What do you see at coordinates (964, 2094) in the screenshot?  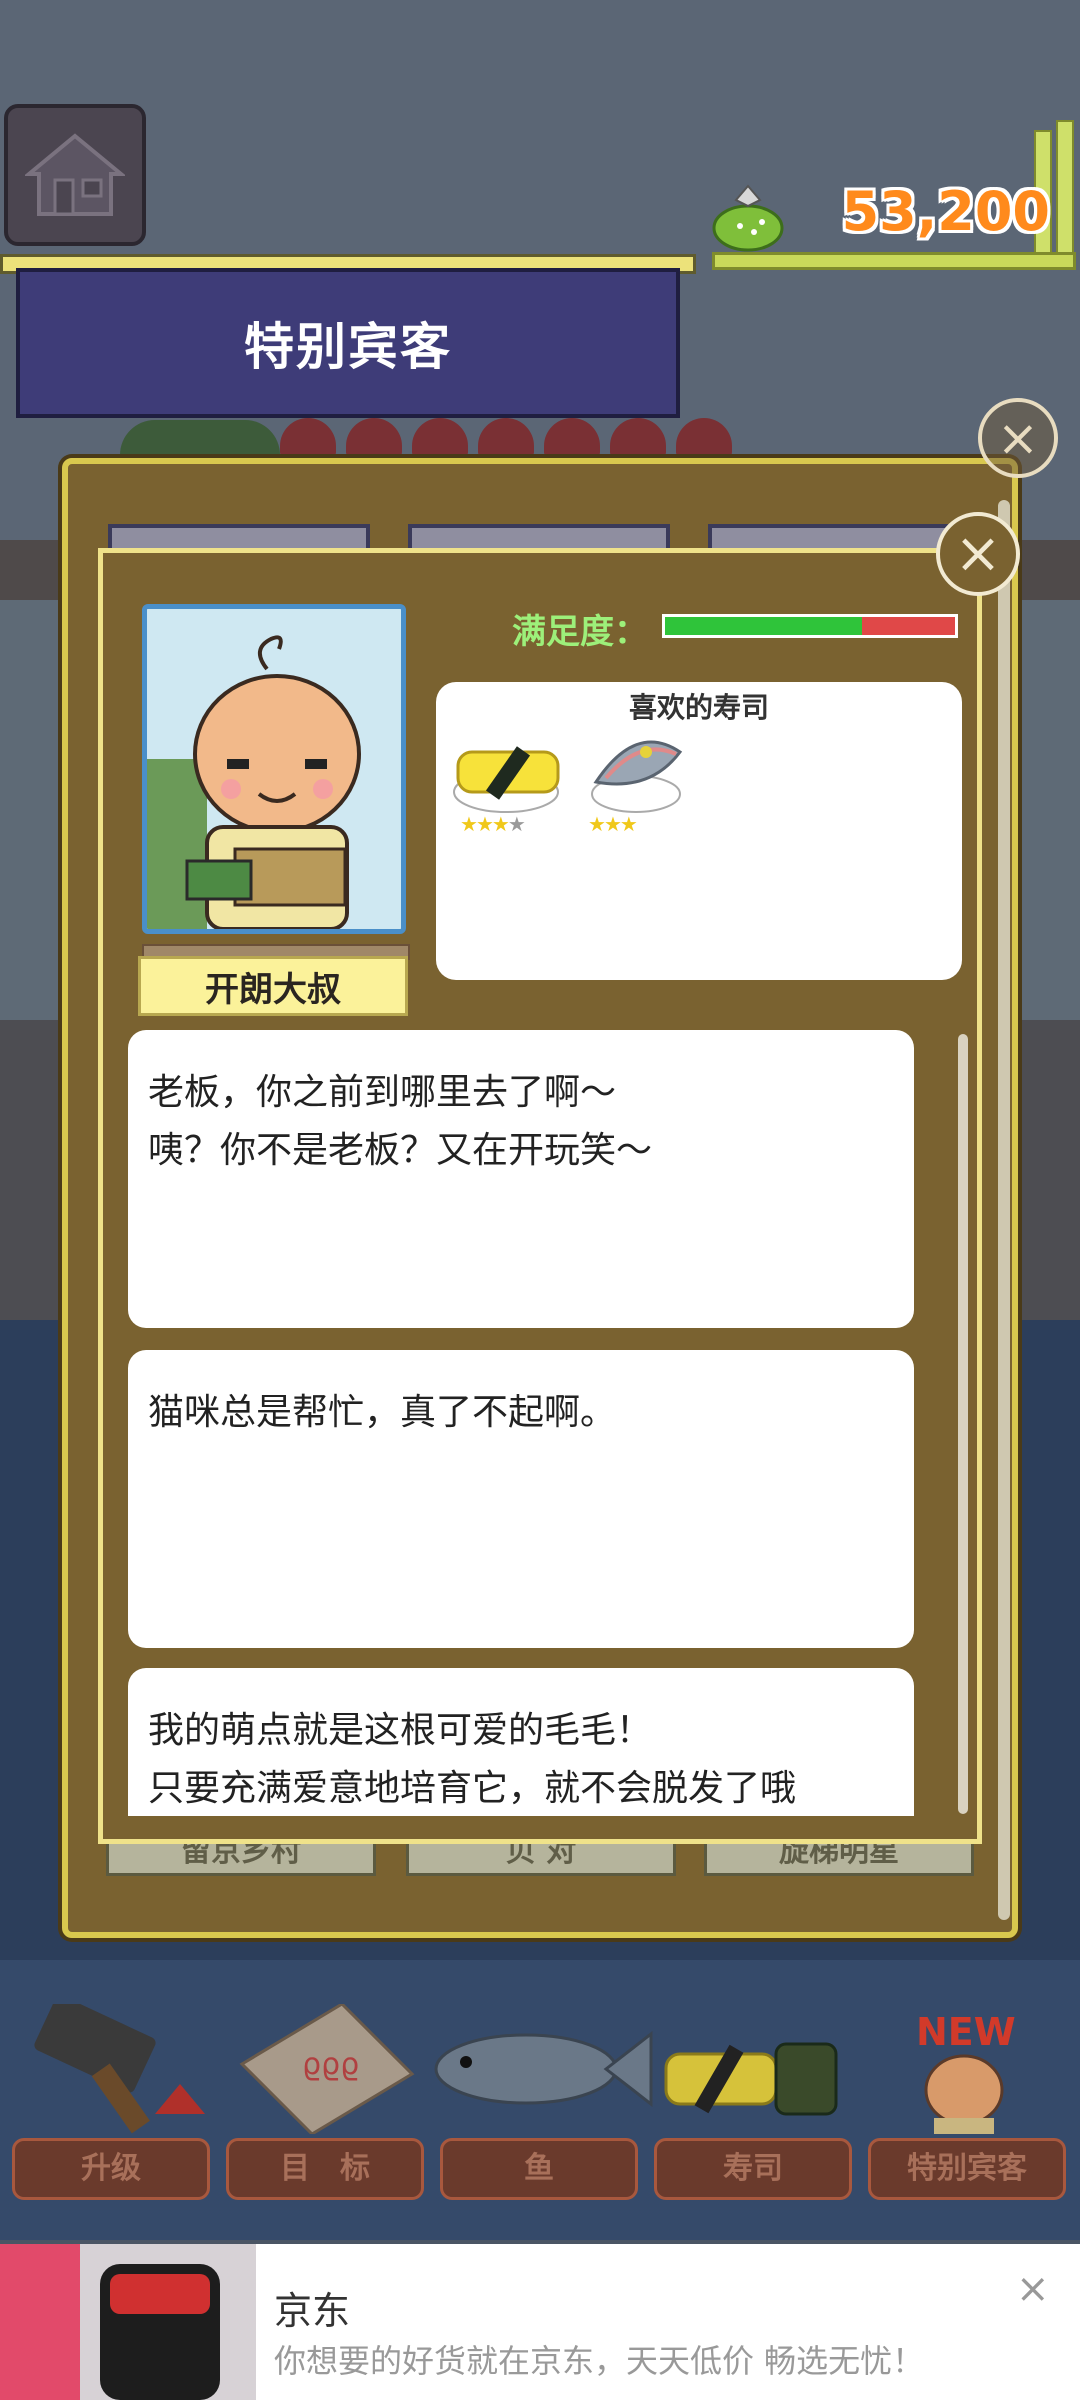 I see `guest-icon` at bounding box center [964, 2094].